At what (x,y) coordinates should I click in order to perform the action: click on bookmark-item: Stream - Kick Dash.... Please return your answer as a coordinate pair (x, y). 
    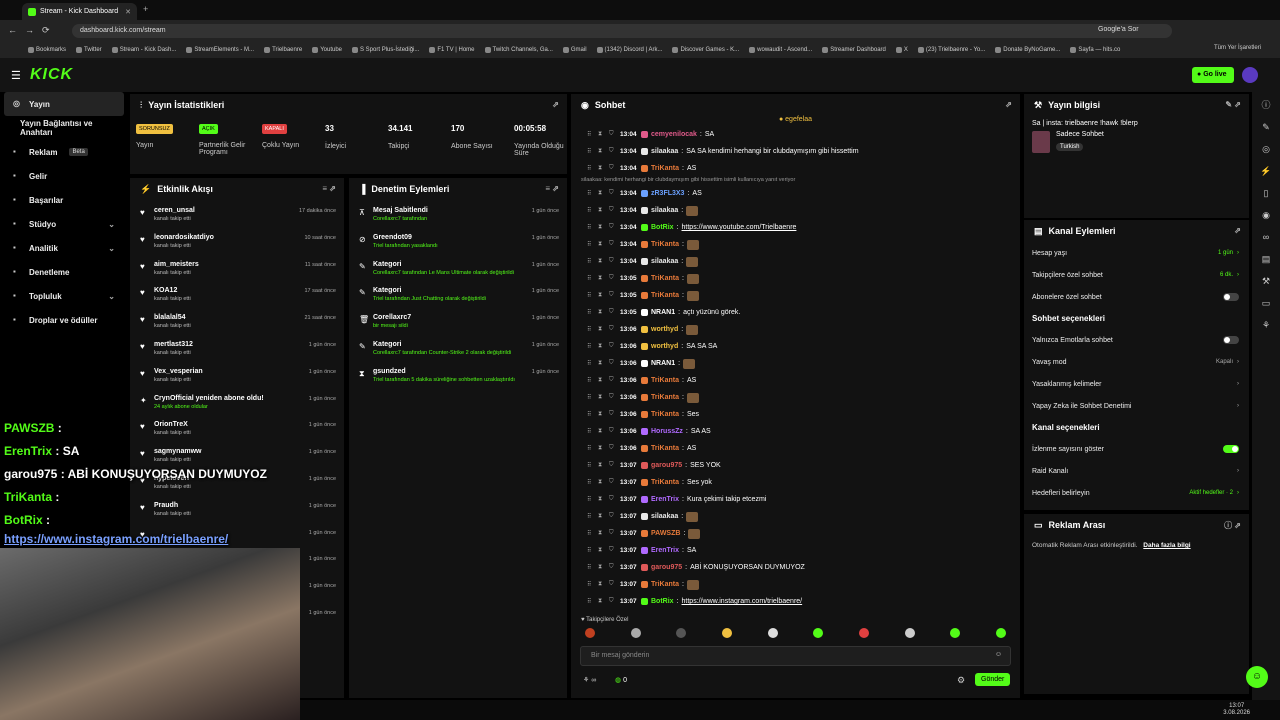
    Looking at the image, I should click on (143, 50).